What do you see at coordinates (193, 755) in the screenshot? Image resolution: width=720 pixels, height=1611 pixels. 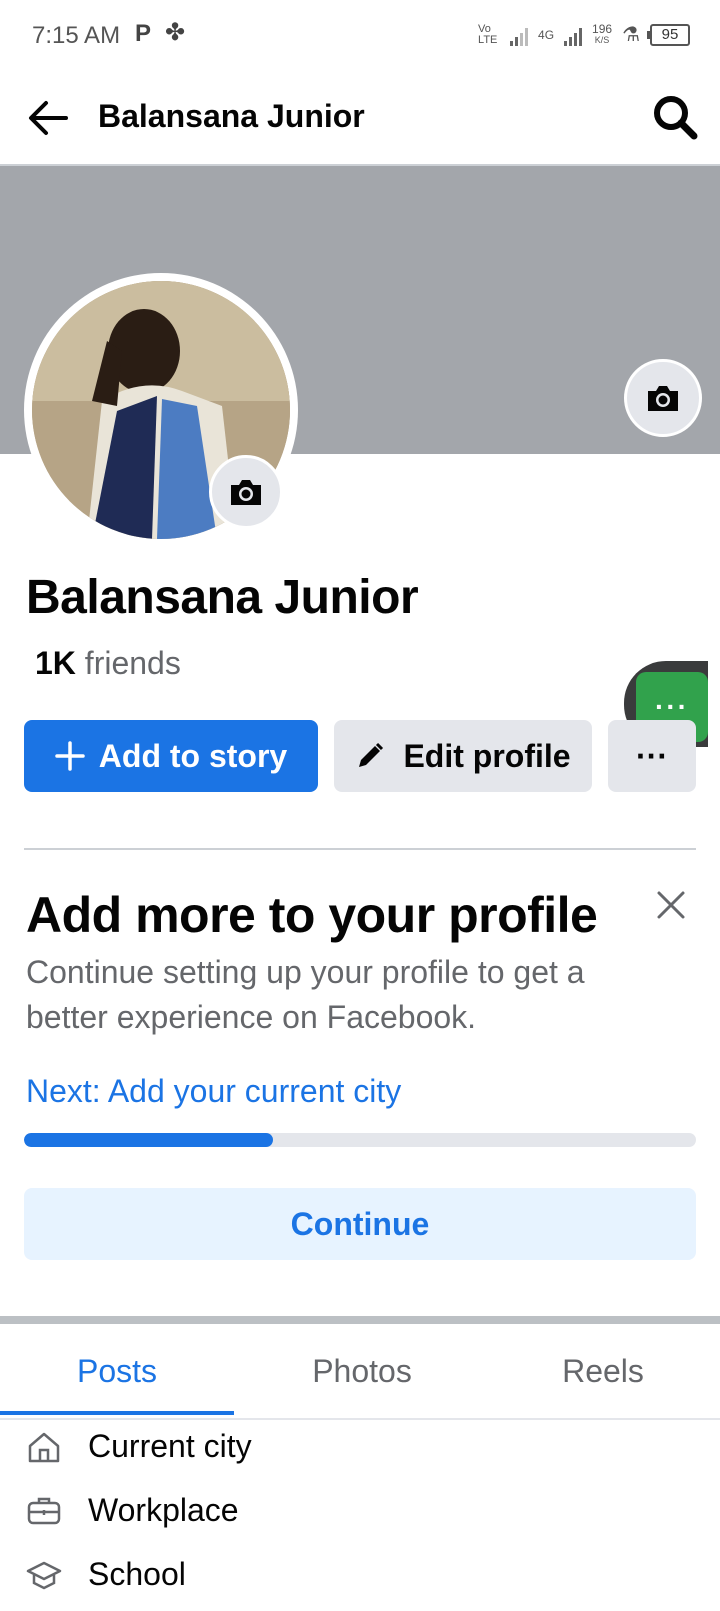 I see `add-to-story-label: Add to story` at bounding box center [193, 755].